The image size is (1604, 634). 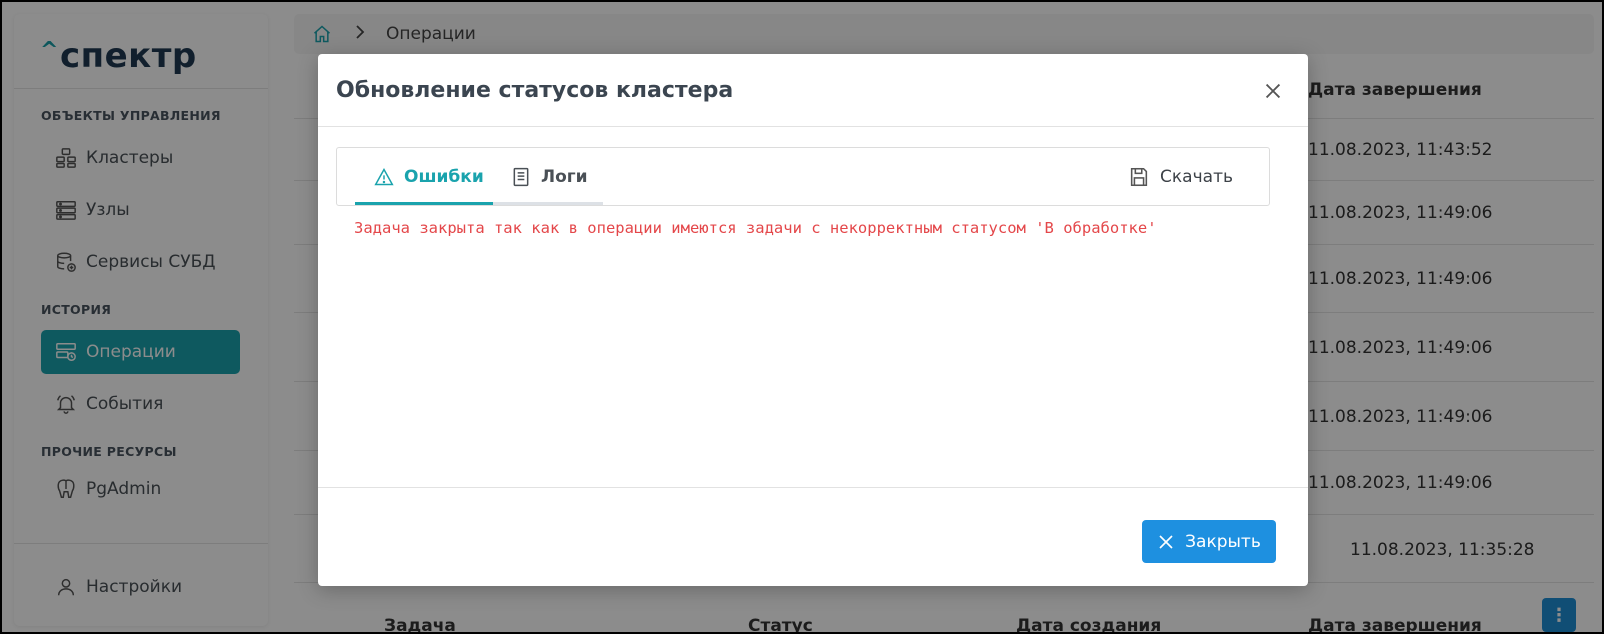 I want to click on close-button-label: Закрыть, so click(x=1223, y=541).